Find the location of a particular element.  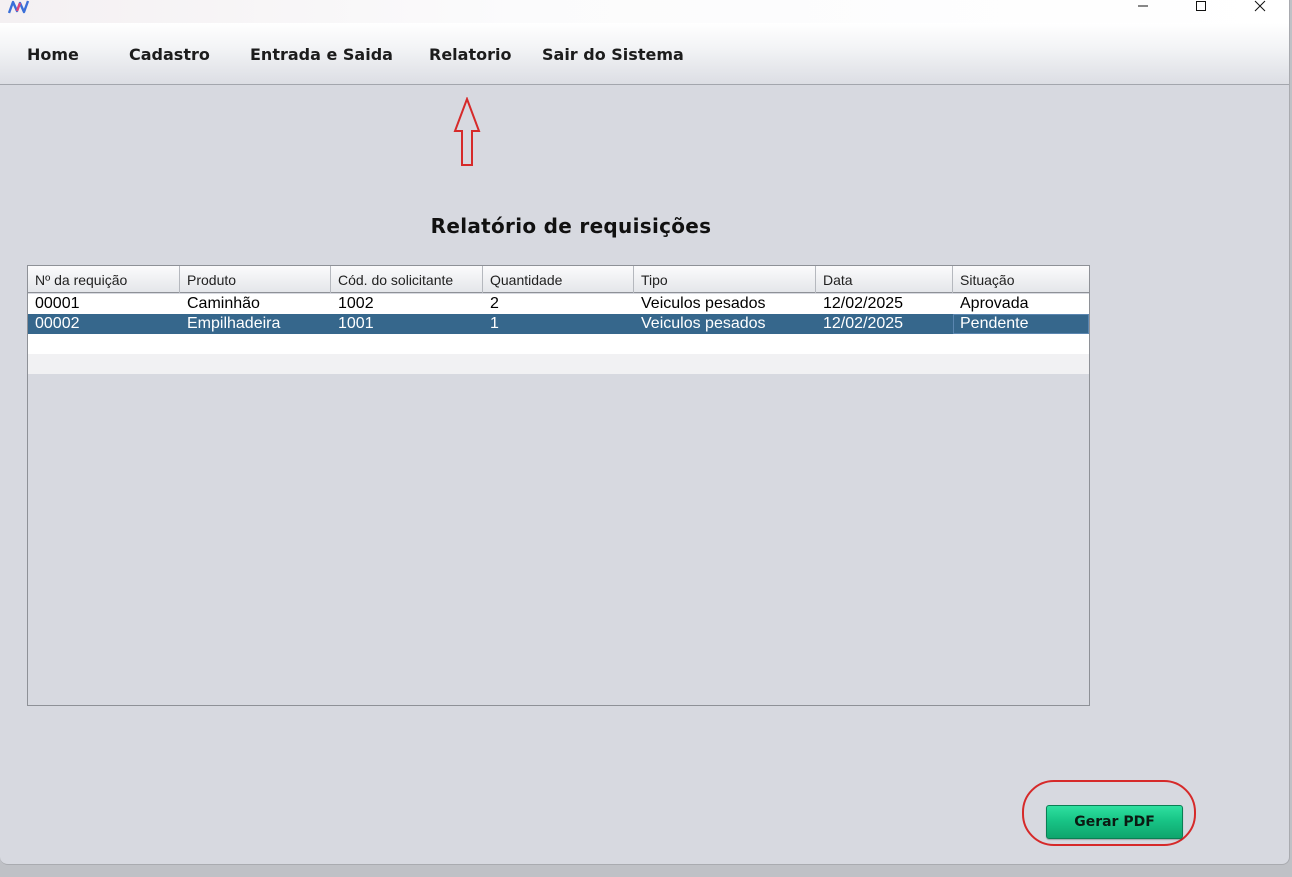

column-header-tipo: Tipo is located at coordinates (725, 279).